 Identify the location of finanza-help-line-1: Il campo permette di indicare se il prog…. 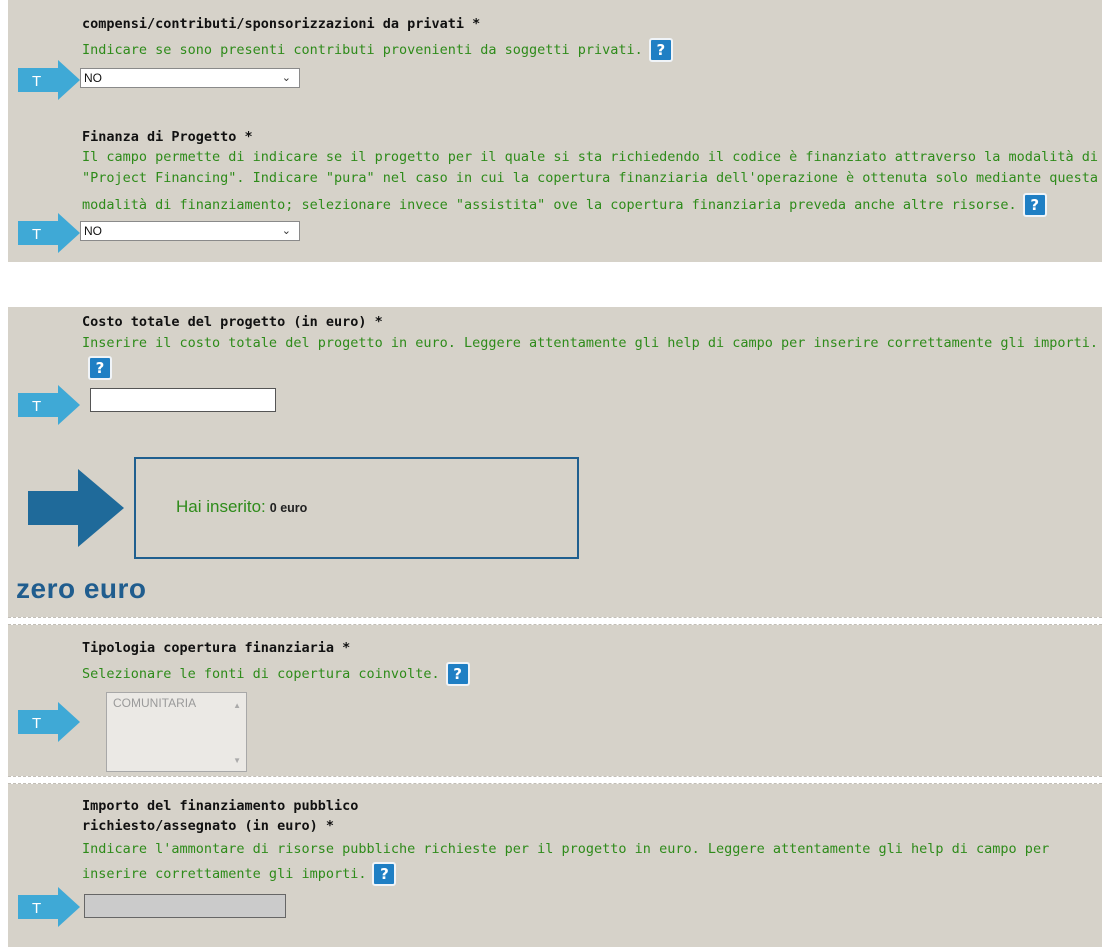
(590, 157).